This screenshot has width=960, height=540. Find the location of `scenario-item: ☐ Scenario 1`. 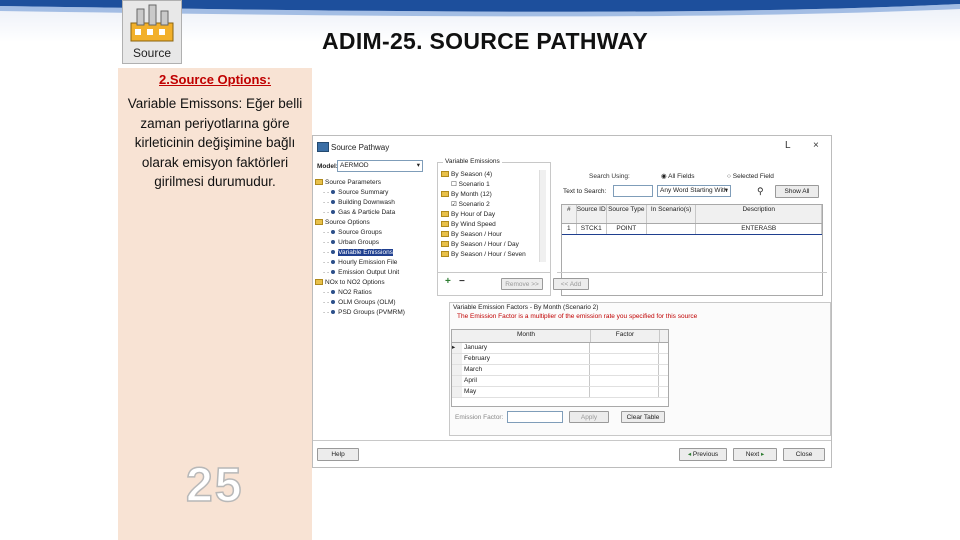

scenario-item: ☐ Scenario 1 is located at coordinates (493, 185).